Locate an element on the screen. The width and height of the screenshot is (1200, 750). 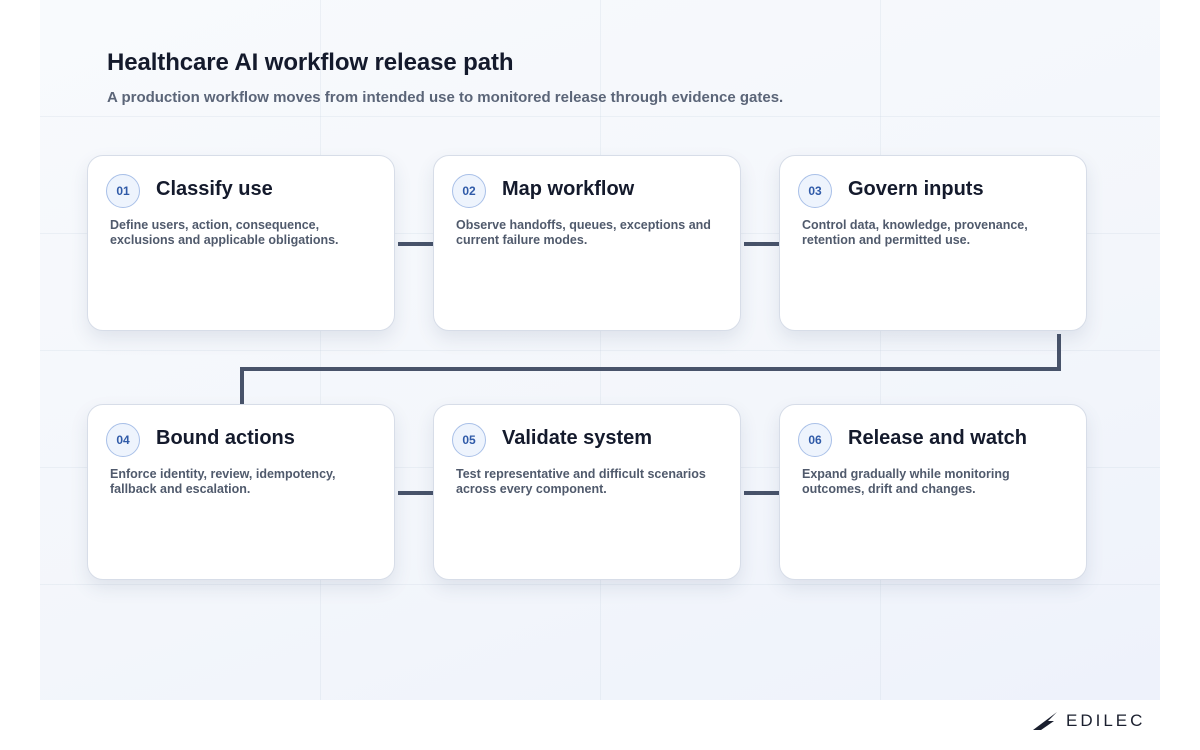
step-title: Release and watch is located at coordinates (937, 438).